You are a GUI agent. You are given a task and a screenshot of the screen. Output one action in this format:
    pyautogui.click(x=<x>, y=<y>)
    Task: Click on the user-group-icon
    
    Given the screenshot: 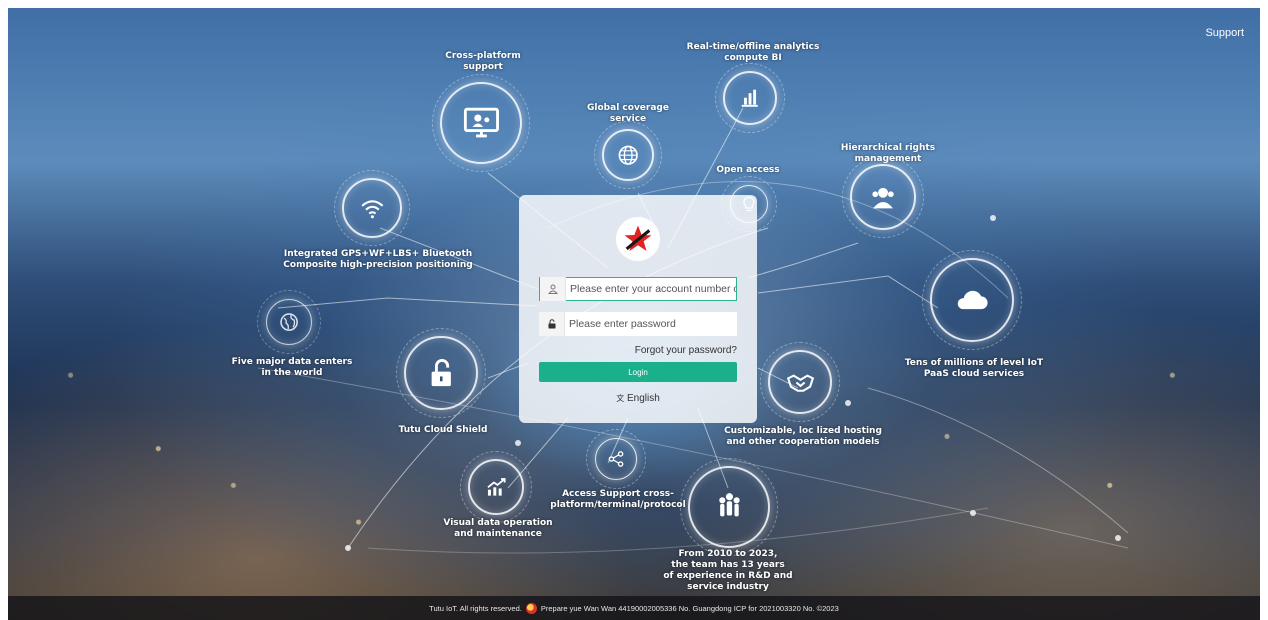 What is the action you would take?
    pyautogui.click(x=883, y=198)
    